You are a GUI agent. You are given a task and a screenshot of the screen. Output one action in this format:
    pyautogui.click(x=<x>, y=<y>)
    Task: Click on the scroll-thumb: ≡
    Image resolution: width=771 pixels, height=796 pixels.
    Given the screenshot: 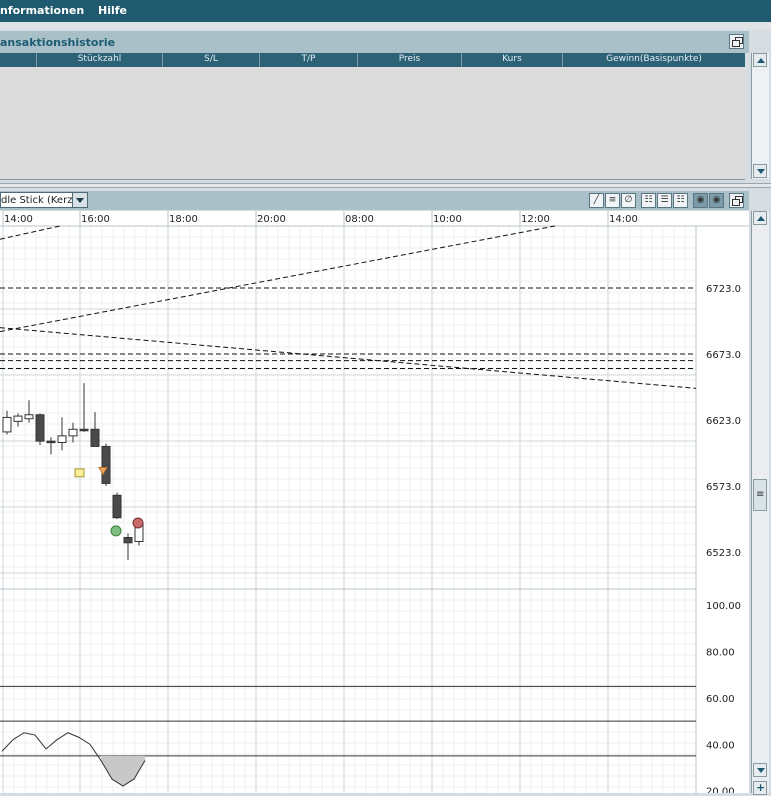 What is the action you would take?
    pyautogui.click(x=760, y=495)
    